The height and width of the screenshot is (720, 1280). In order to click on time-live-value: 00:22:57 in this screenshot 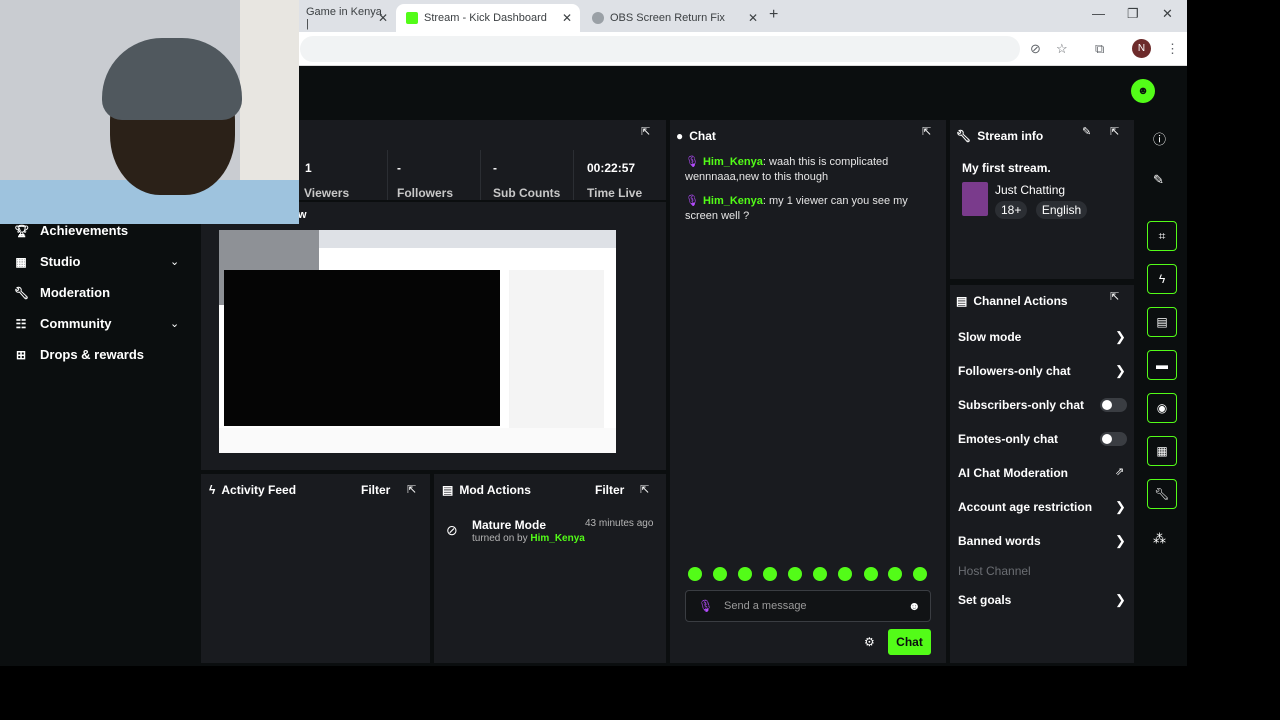, I will do `click(611, 168)`.